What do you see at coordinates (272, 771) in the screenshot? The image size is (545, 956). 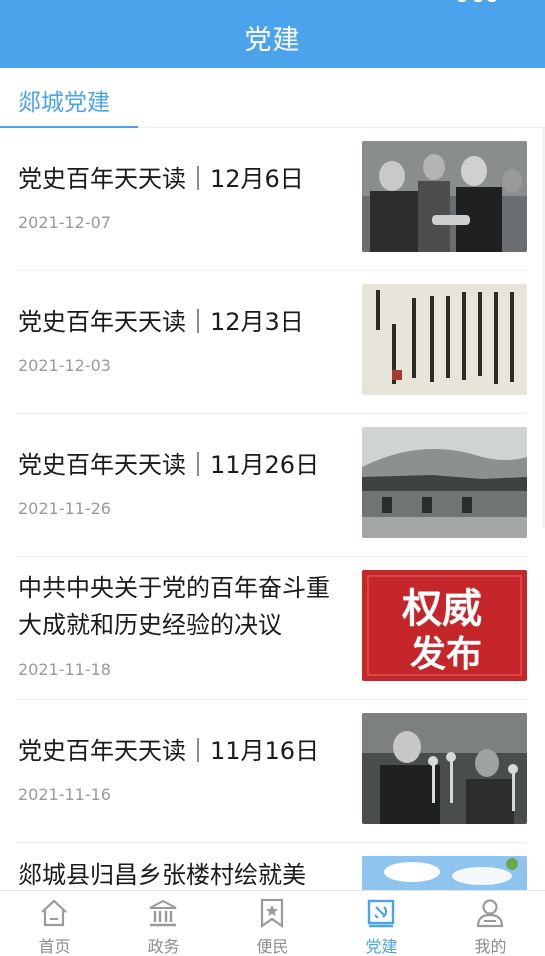 I see `list-item: 党史百年天天读｜11月16日 2021-11-16` at bounding box center [272, 771].